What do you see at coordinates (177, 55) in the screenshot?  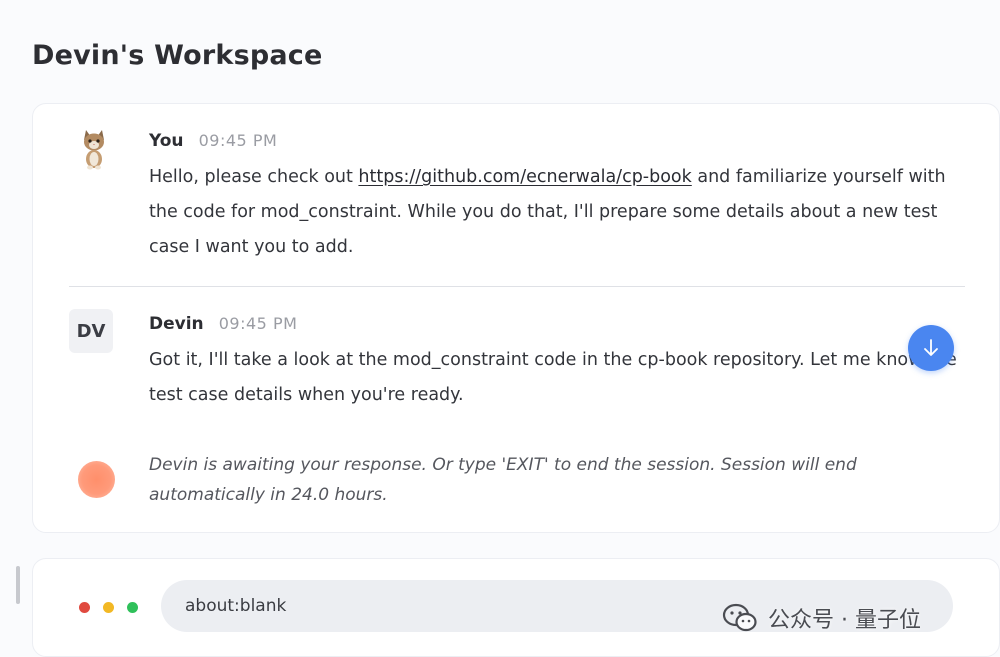 I see `page-title: Devin's Workspace` at bounding box center [177, 55].